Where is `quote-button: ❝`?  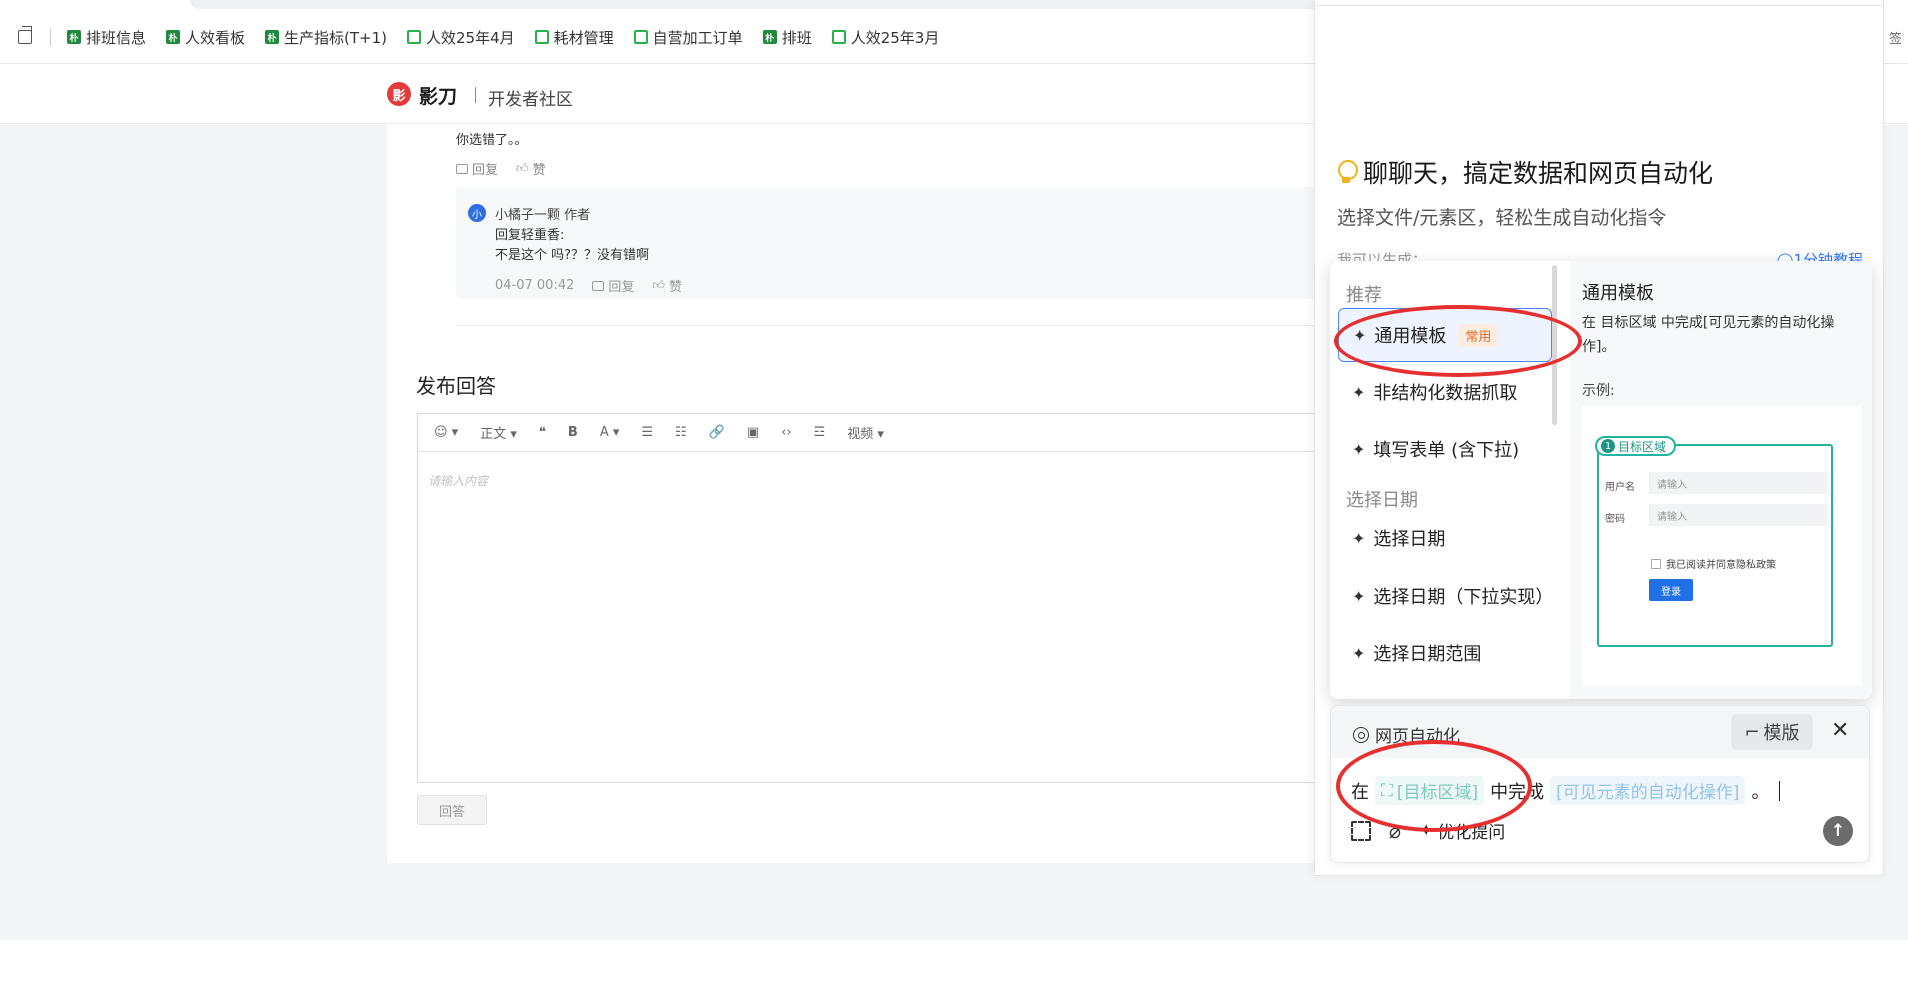 quote-button: ❝ is located at coordinates (542, 432).